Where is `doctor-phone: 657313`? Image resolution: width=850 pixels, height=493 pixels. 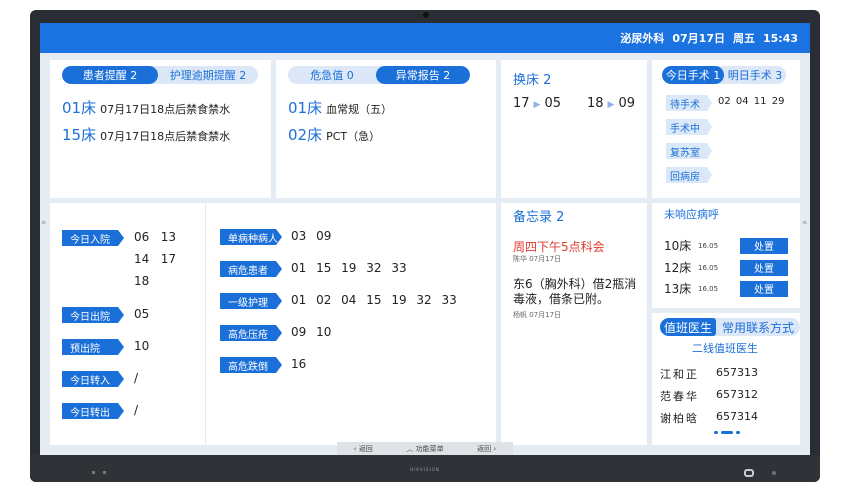
doctor-phone: 657313 is located at coordinates (737, 372).